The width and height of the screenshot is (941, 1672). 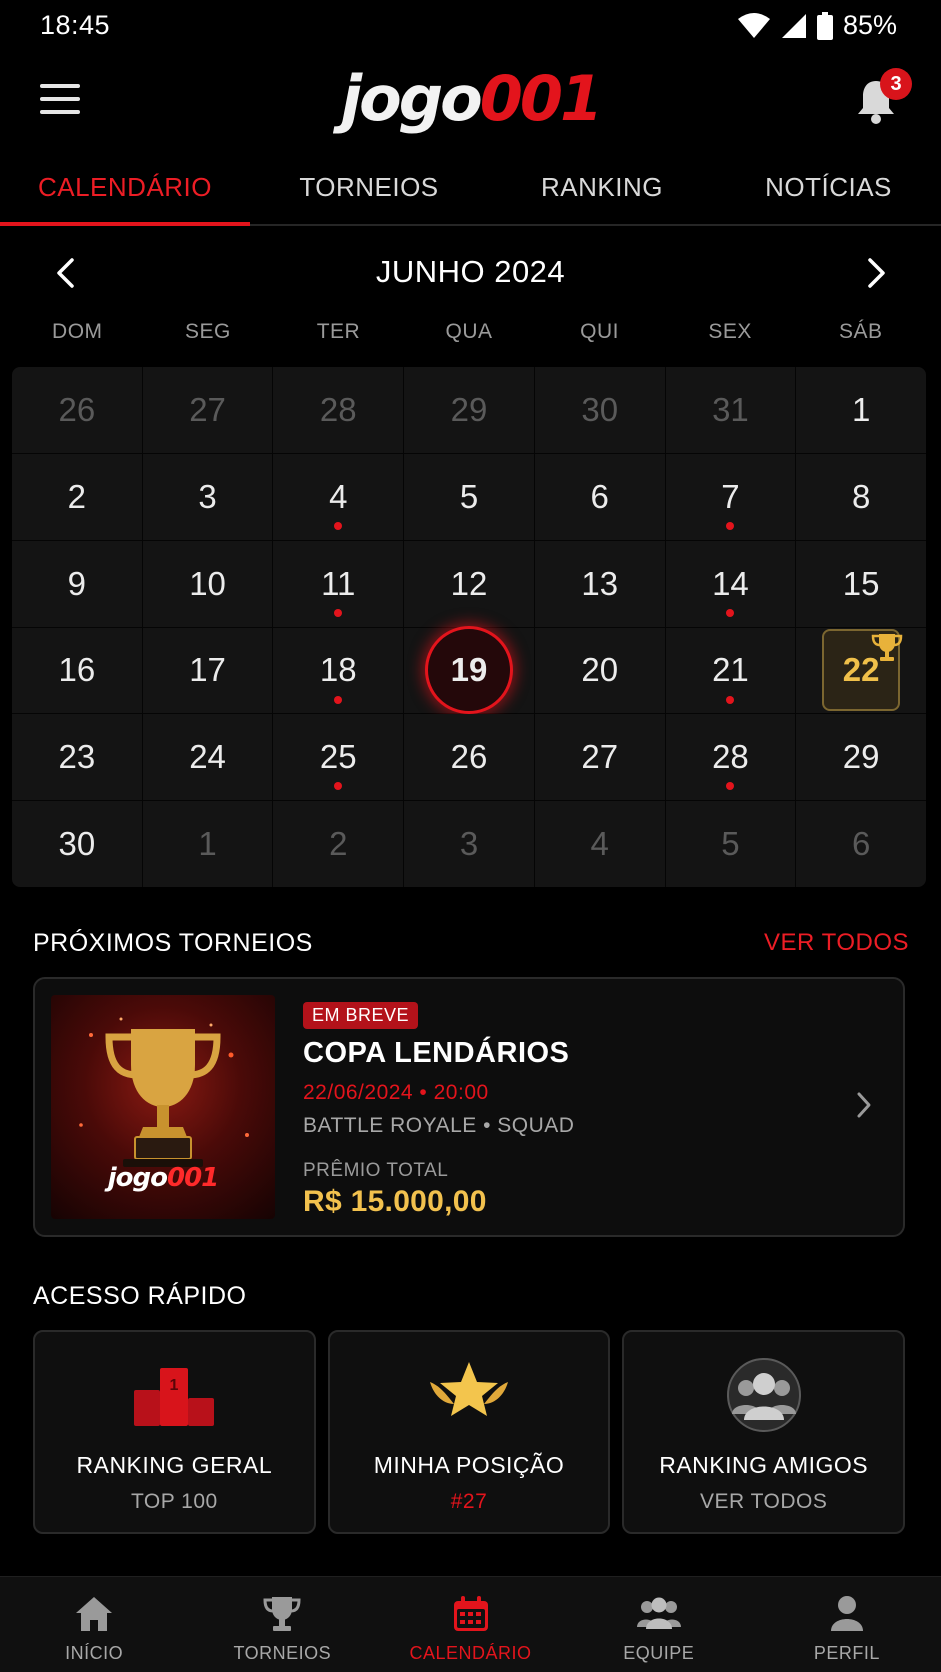 I want to click on thumbnail-logo: jogo001, so click(x=163, y=1178).